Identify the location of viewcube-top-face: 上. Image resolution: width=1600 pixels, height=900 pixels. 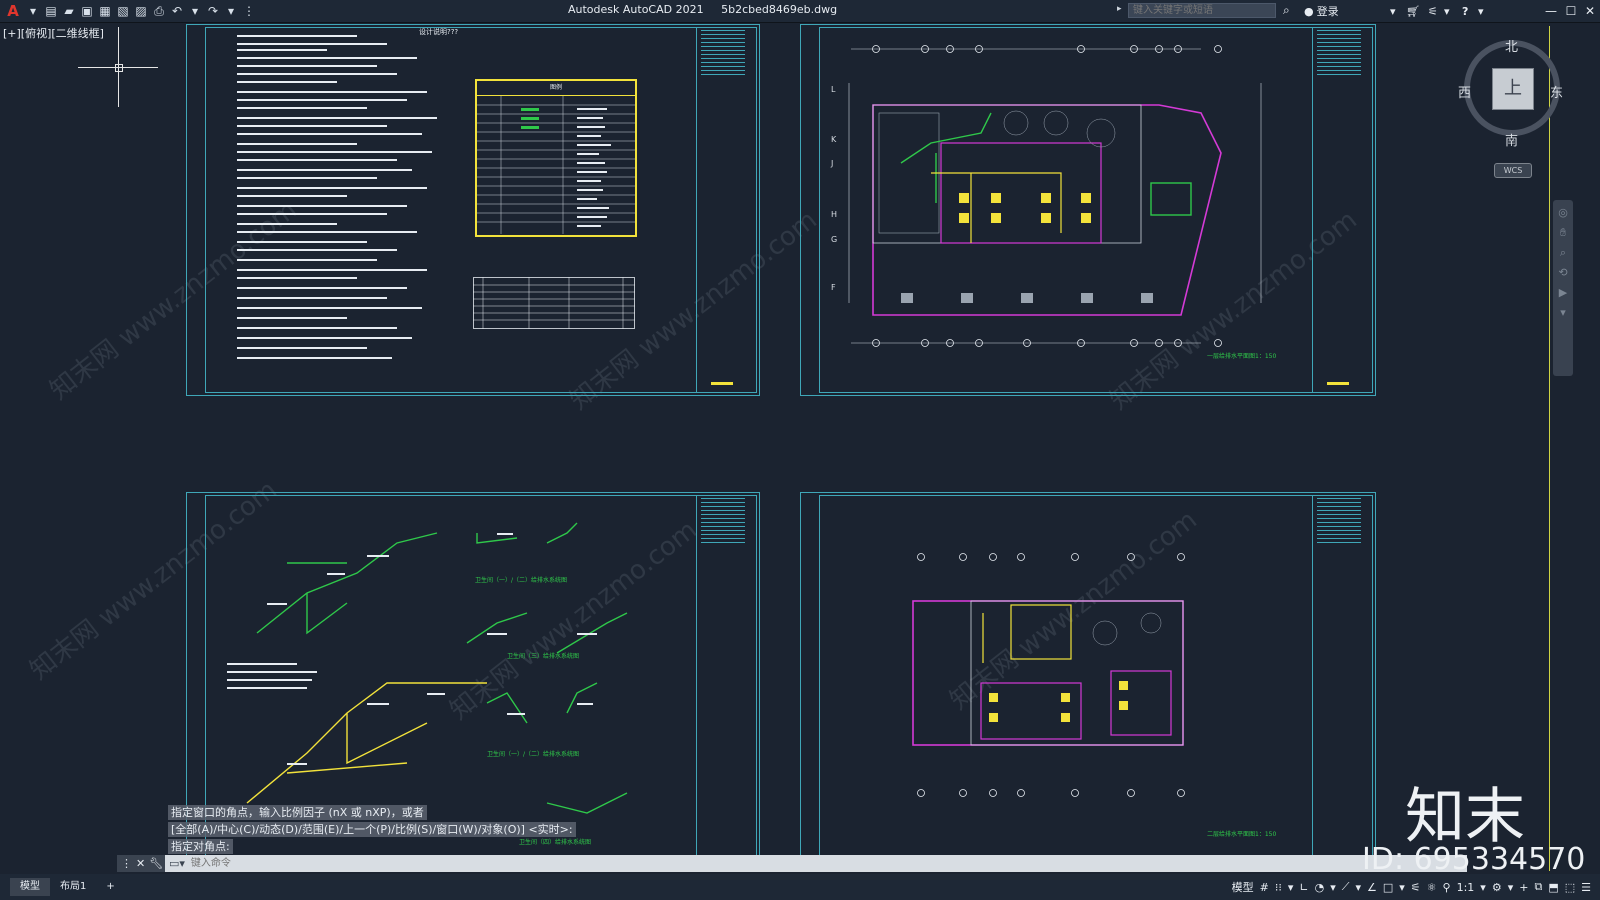
(1513, 89).